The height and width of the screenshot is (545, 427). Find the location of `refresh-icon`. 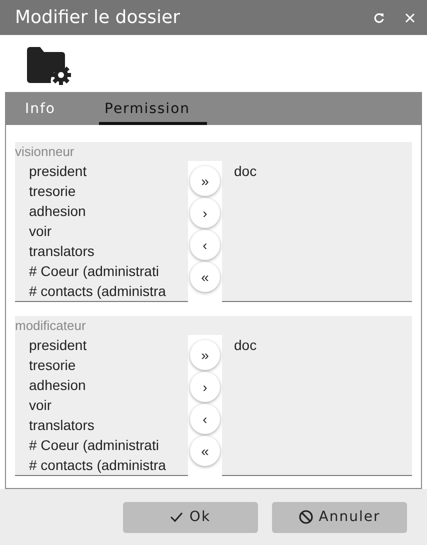

refresh-icon is located at coordinates (379, 18).